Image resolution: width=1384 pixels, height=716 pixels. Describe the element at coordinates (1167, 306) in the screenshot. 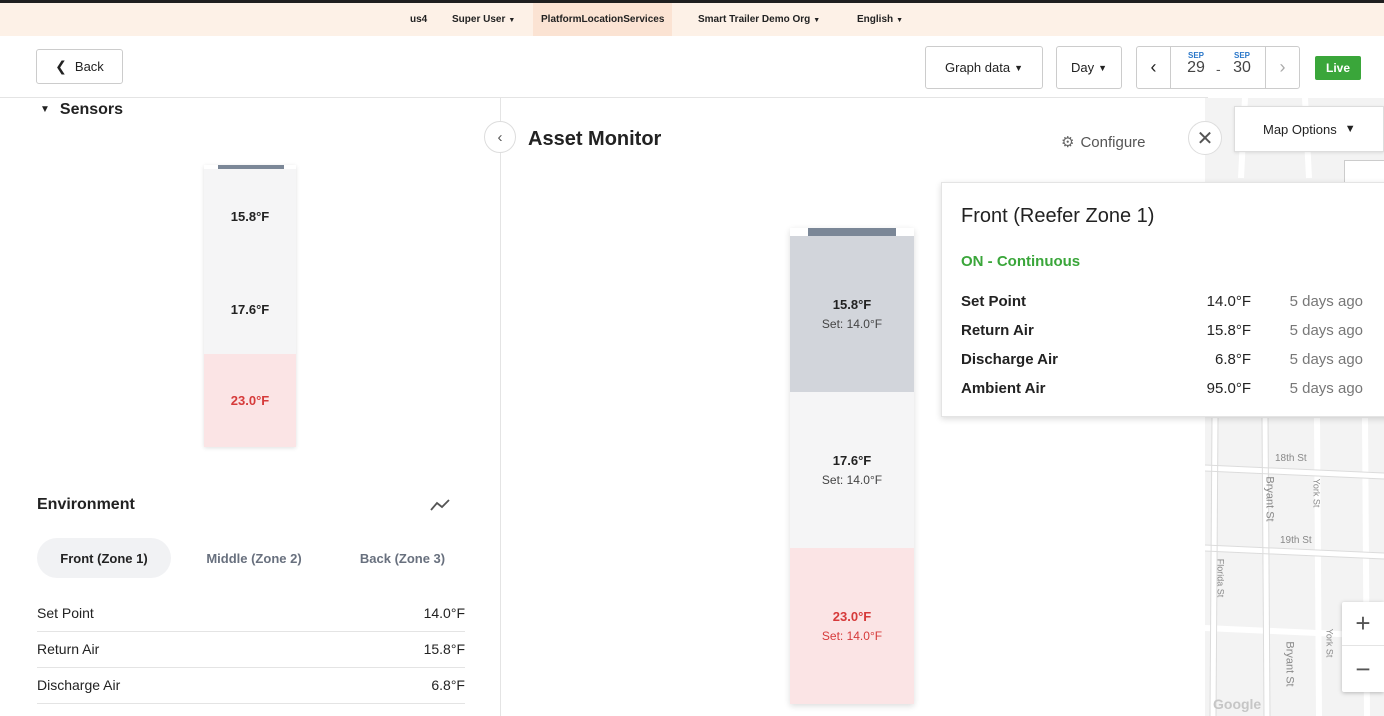

I see `popup-row: Set Point 14.0°F 5 days ago` at that location.